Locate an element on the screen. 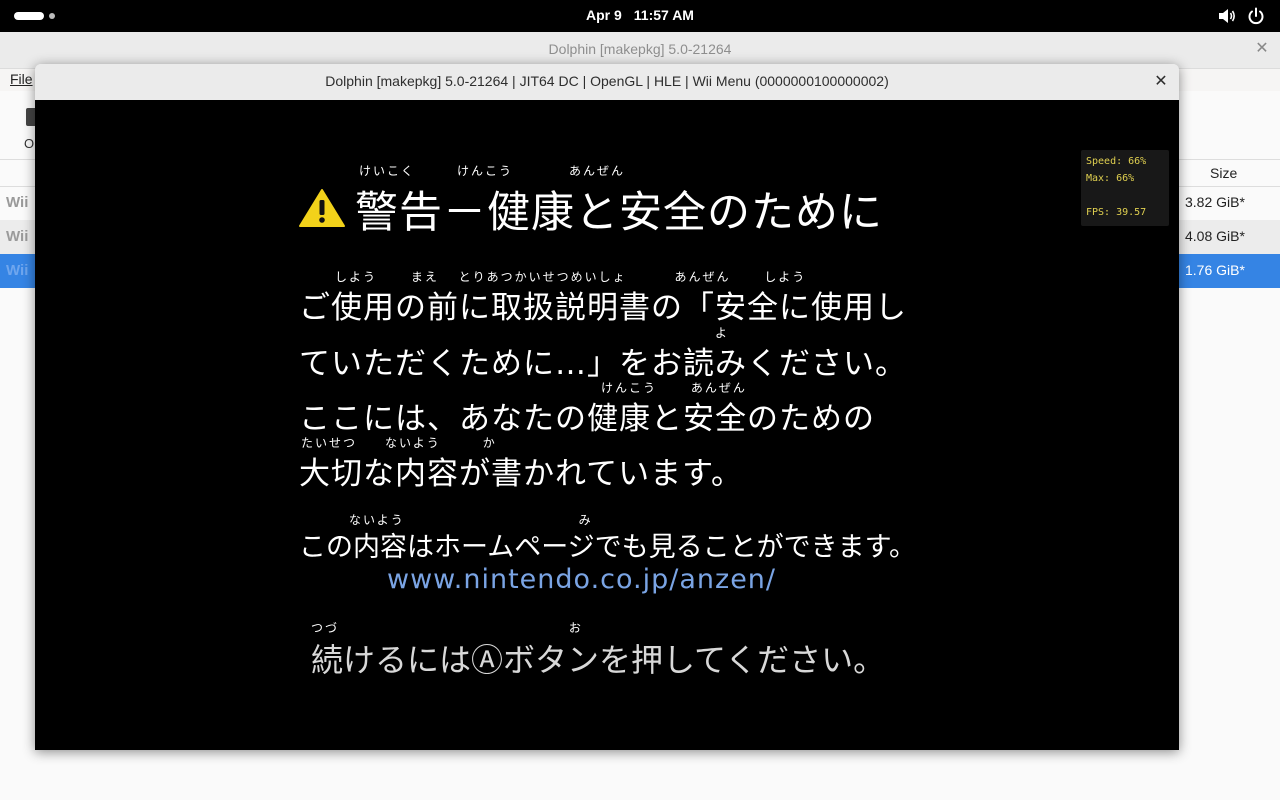 Image resolution: width=1280 pixels, height=800 pixels. fps-readout: FPS: 39.57 is located at coordinates (1116, 212).